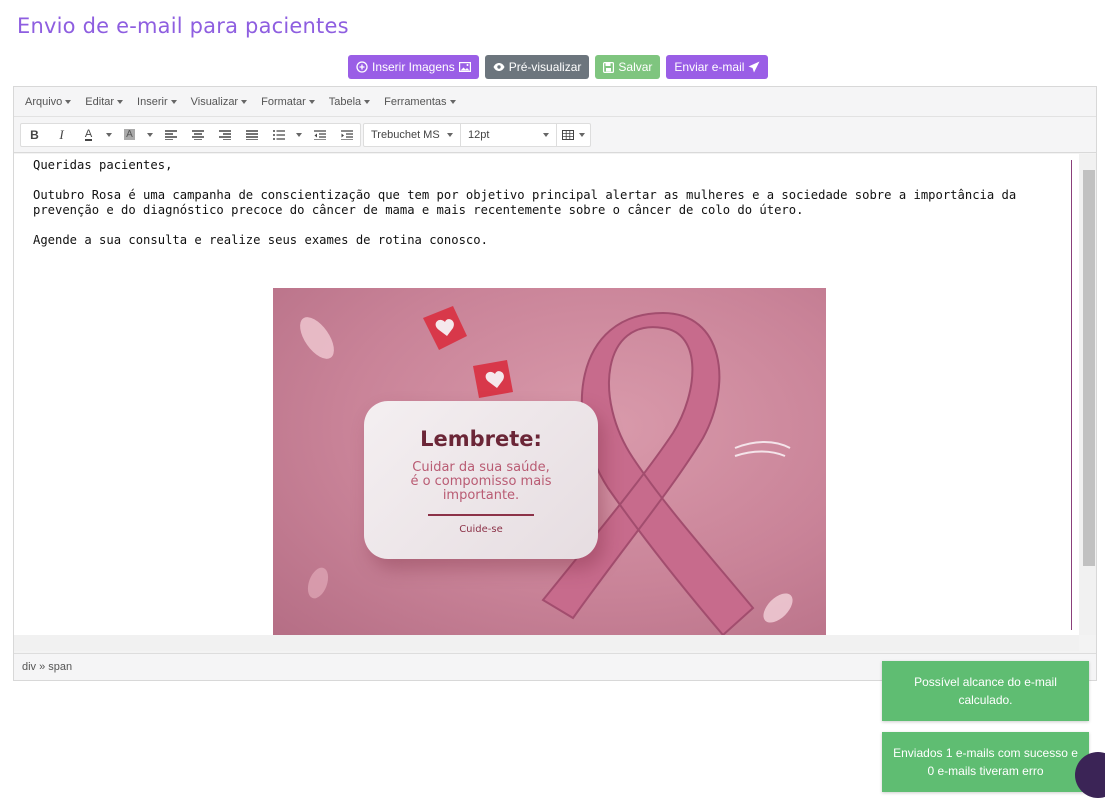  I want to click on eye-icon, so click(499, 67).